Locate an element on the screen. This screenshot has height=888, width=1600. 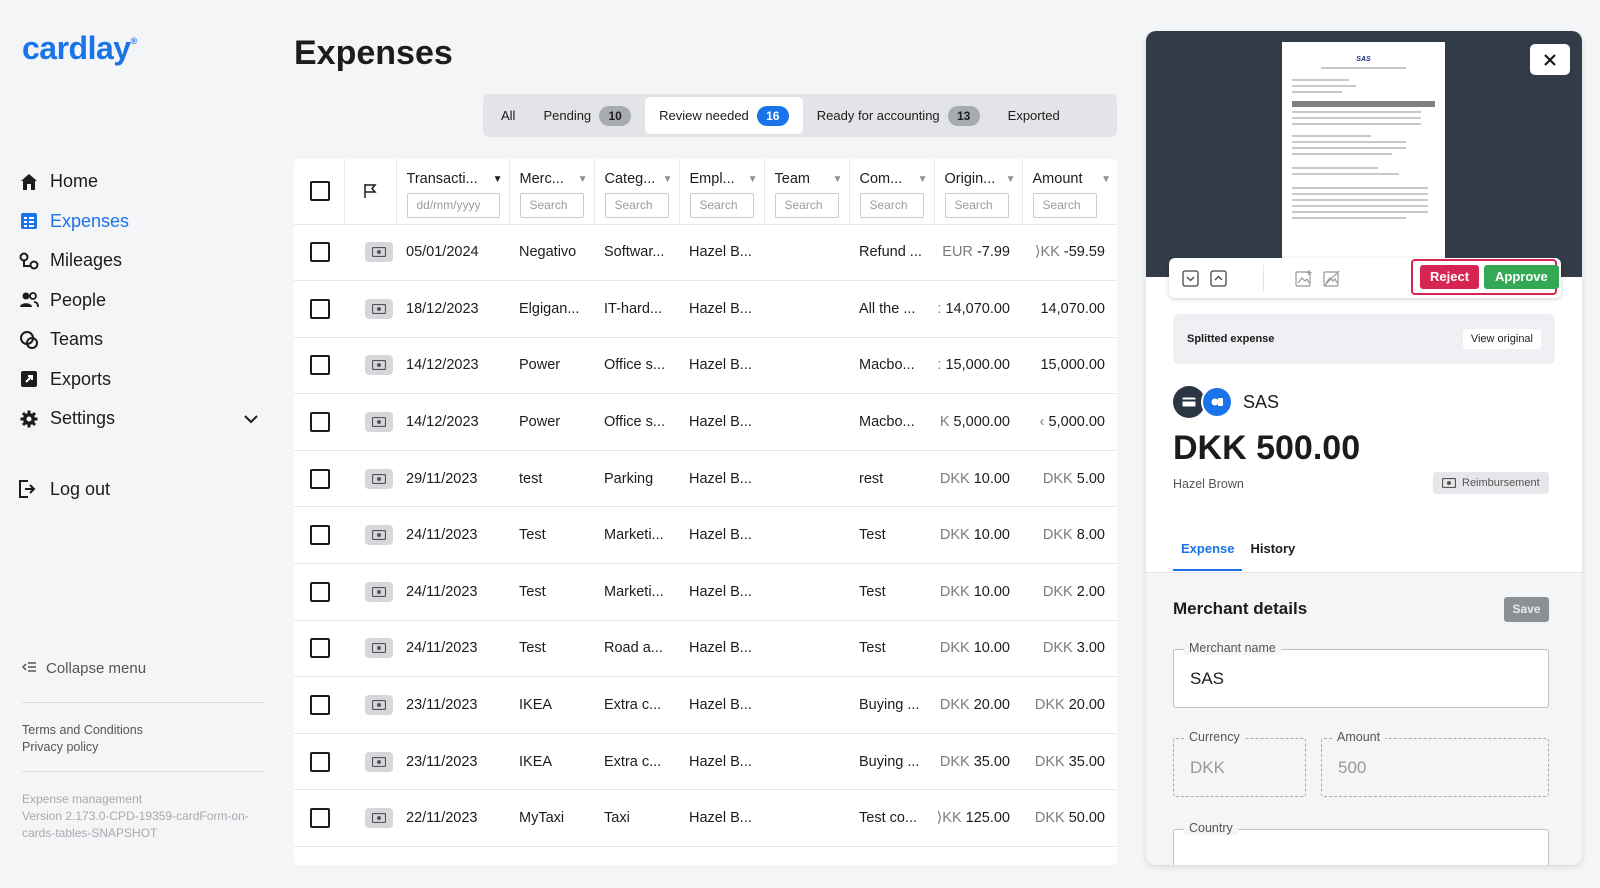
tab-expense: Expense is located at coordinates (1208, 556).